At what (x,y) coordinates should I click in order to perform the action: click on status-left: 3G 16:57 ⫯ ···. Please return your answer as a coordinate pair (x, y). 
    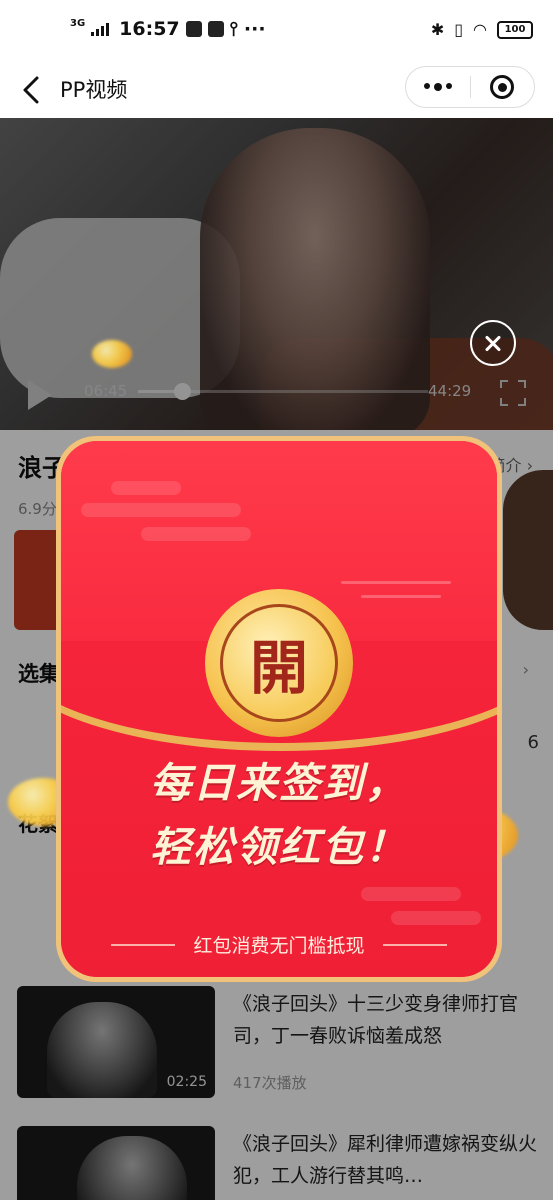
    Looking at the image, I should click on (168, 29).